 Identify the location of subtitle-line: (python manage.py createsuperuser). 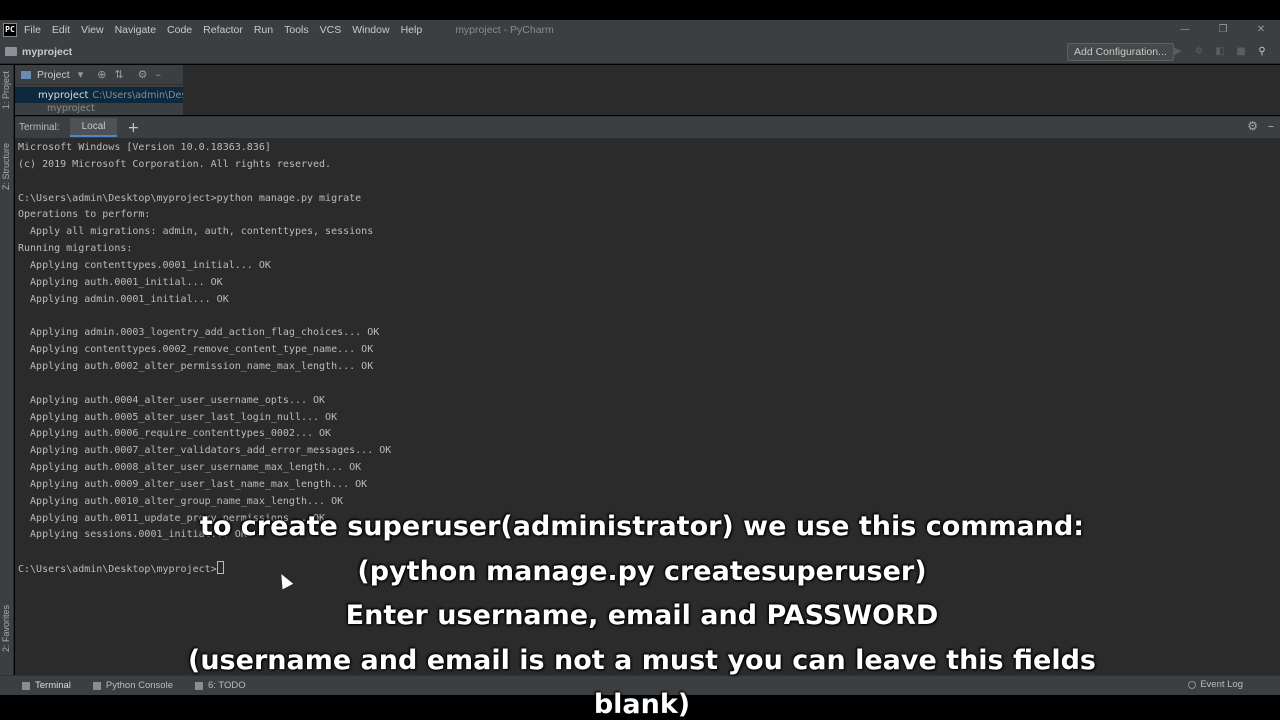
(642, 571).